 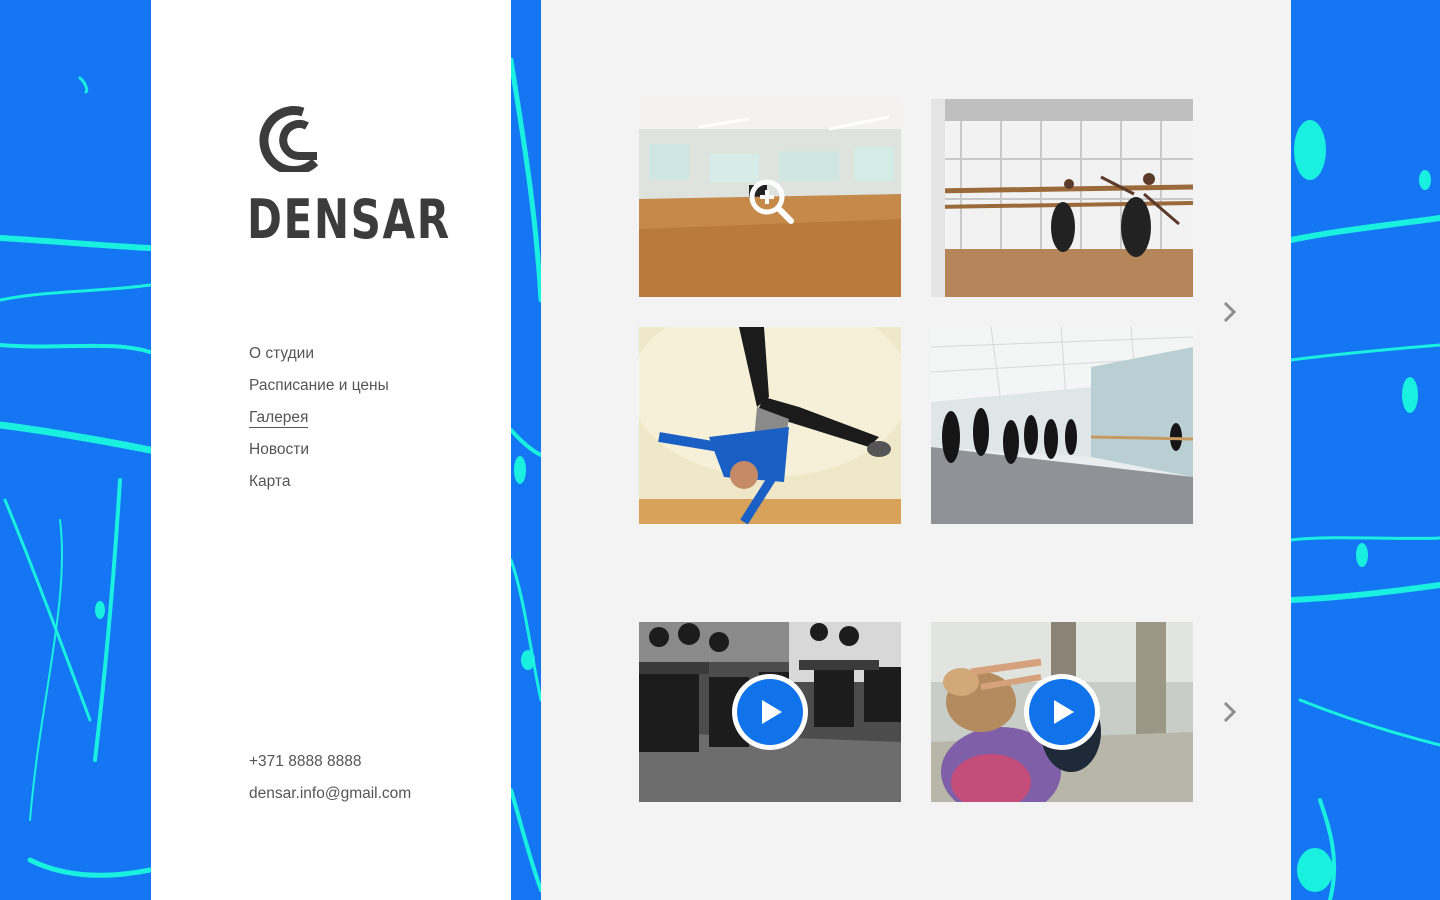 What do you see at coordinates (349, 220) in the screenshot?
I see `brand-name: DENSAR` at bounding box center [349, 220].